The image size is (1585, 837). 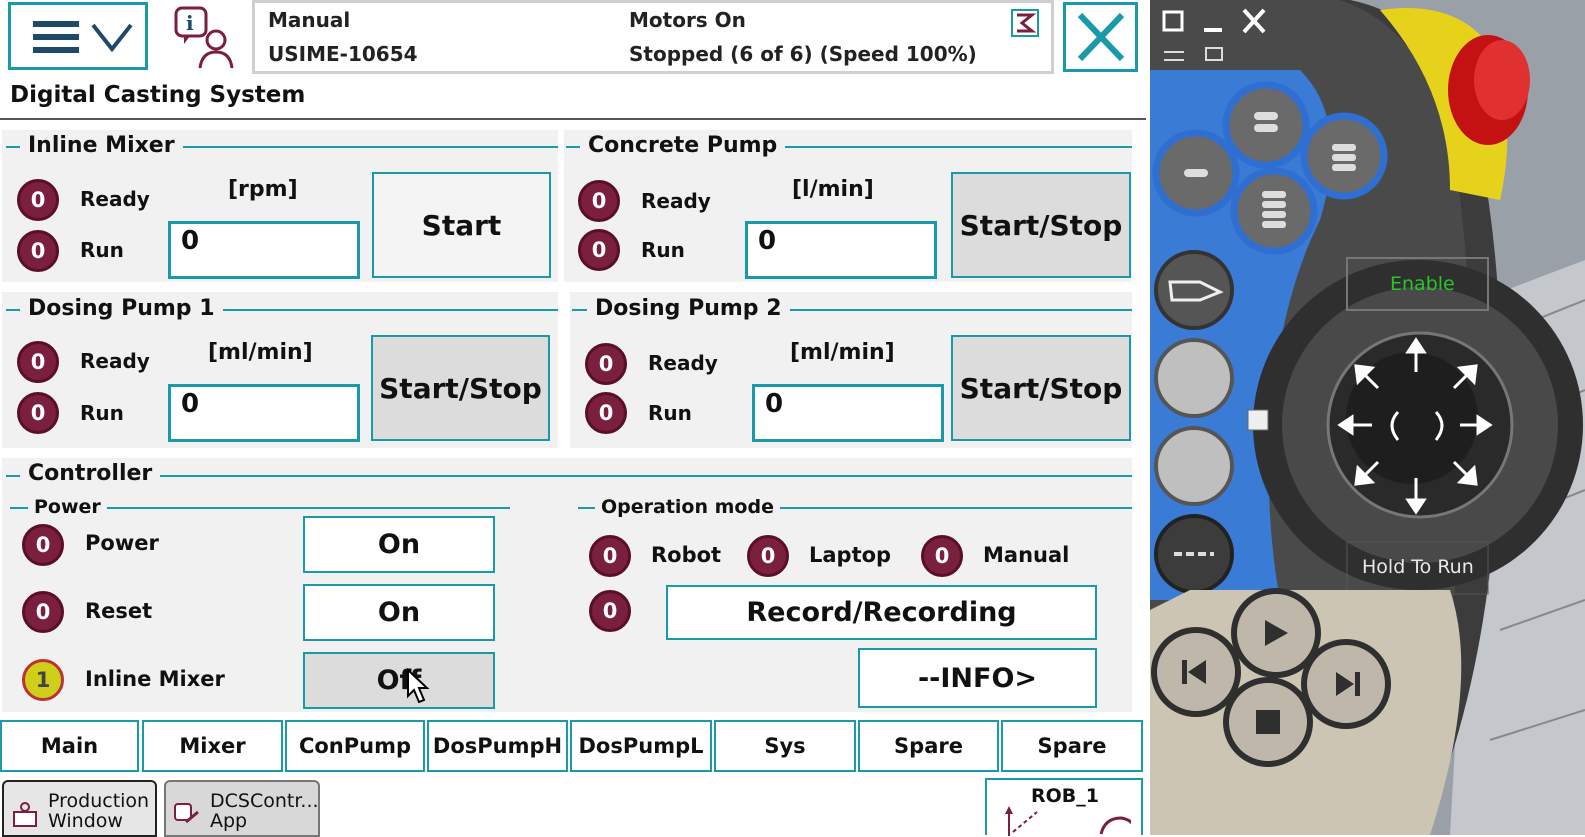 What do you see at coordinates (115, 361) in the screenshot?
I see `dosing-pump-1-ready-label: Ready` at bounding box center [115, 361].